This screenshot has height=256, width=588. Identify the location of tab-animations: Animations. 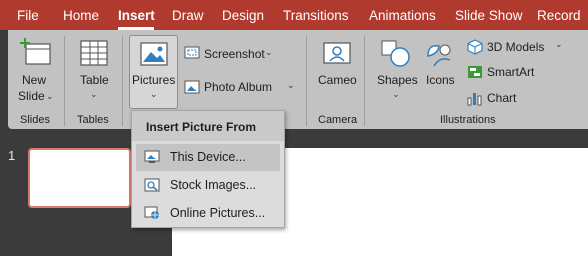
(402, 15).